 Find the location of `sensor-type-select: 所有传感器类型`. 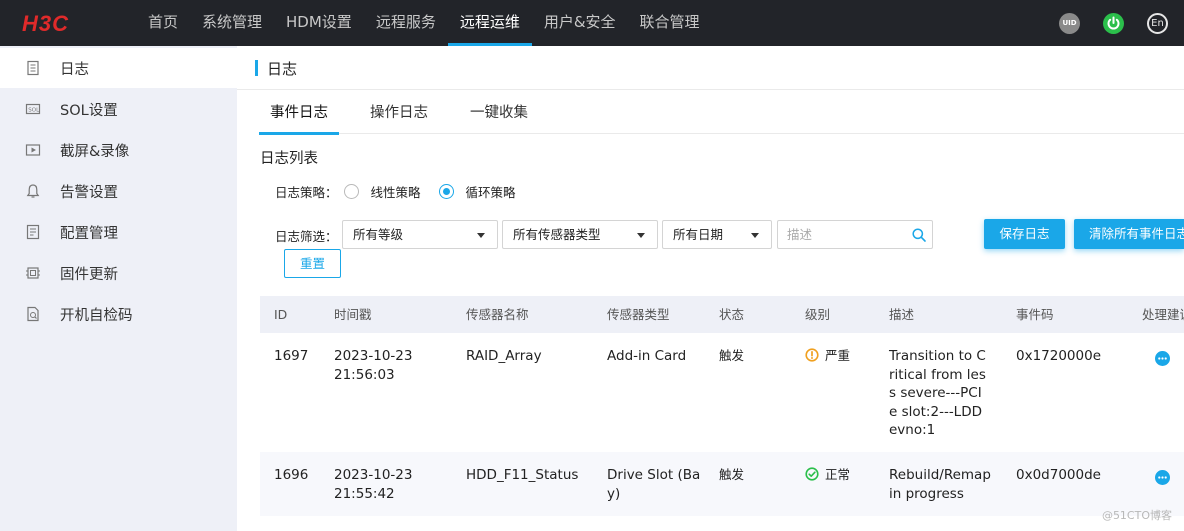

sensor-type-select: 所有传感器类型 is located at coordinates (580, 234).